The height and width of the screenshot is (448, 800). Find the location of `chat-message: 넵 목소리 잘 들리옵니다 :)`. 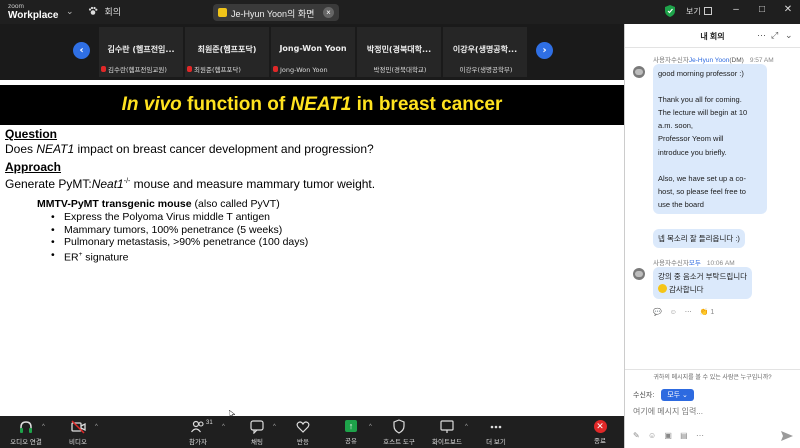

chat-message: 넵 목소리 잘 들리옵니다 :) is located at coordinates (699, 239).